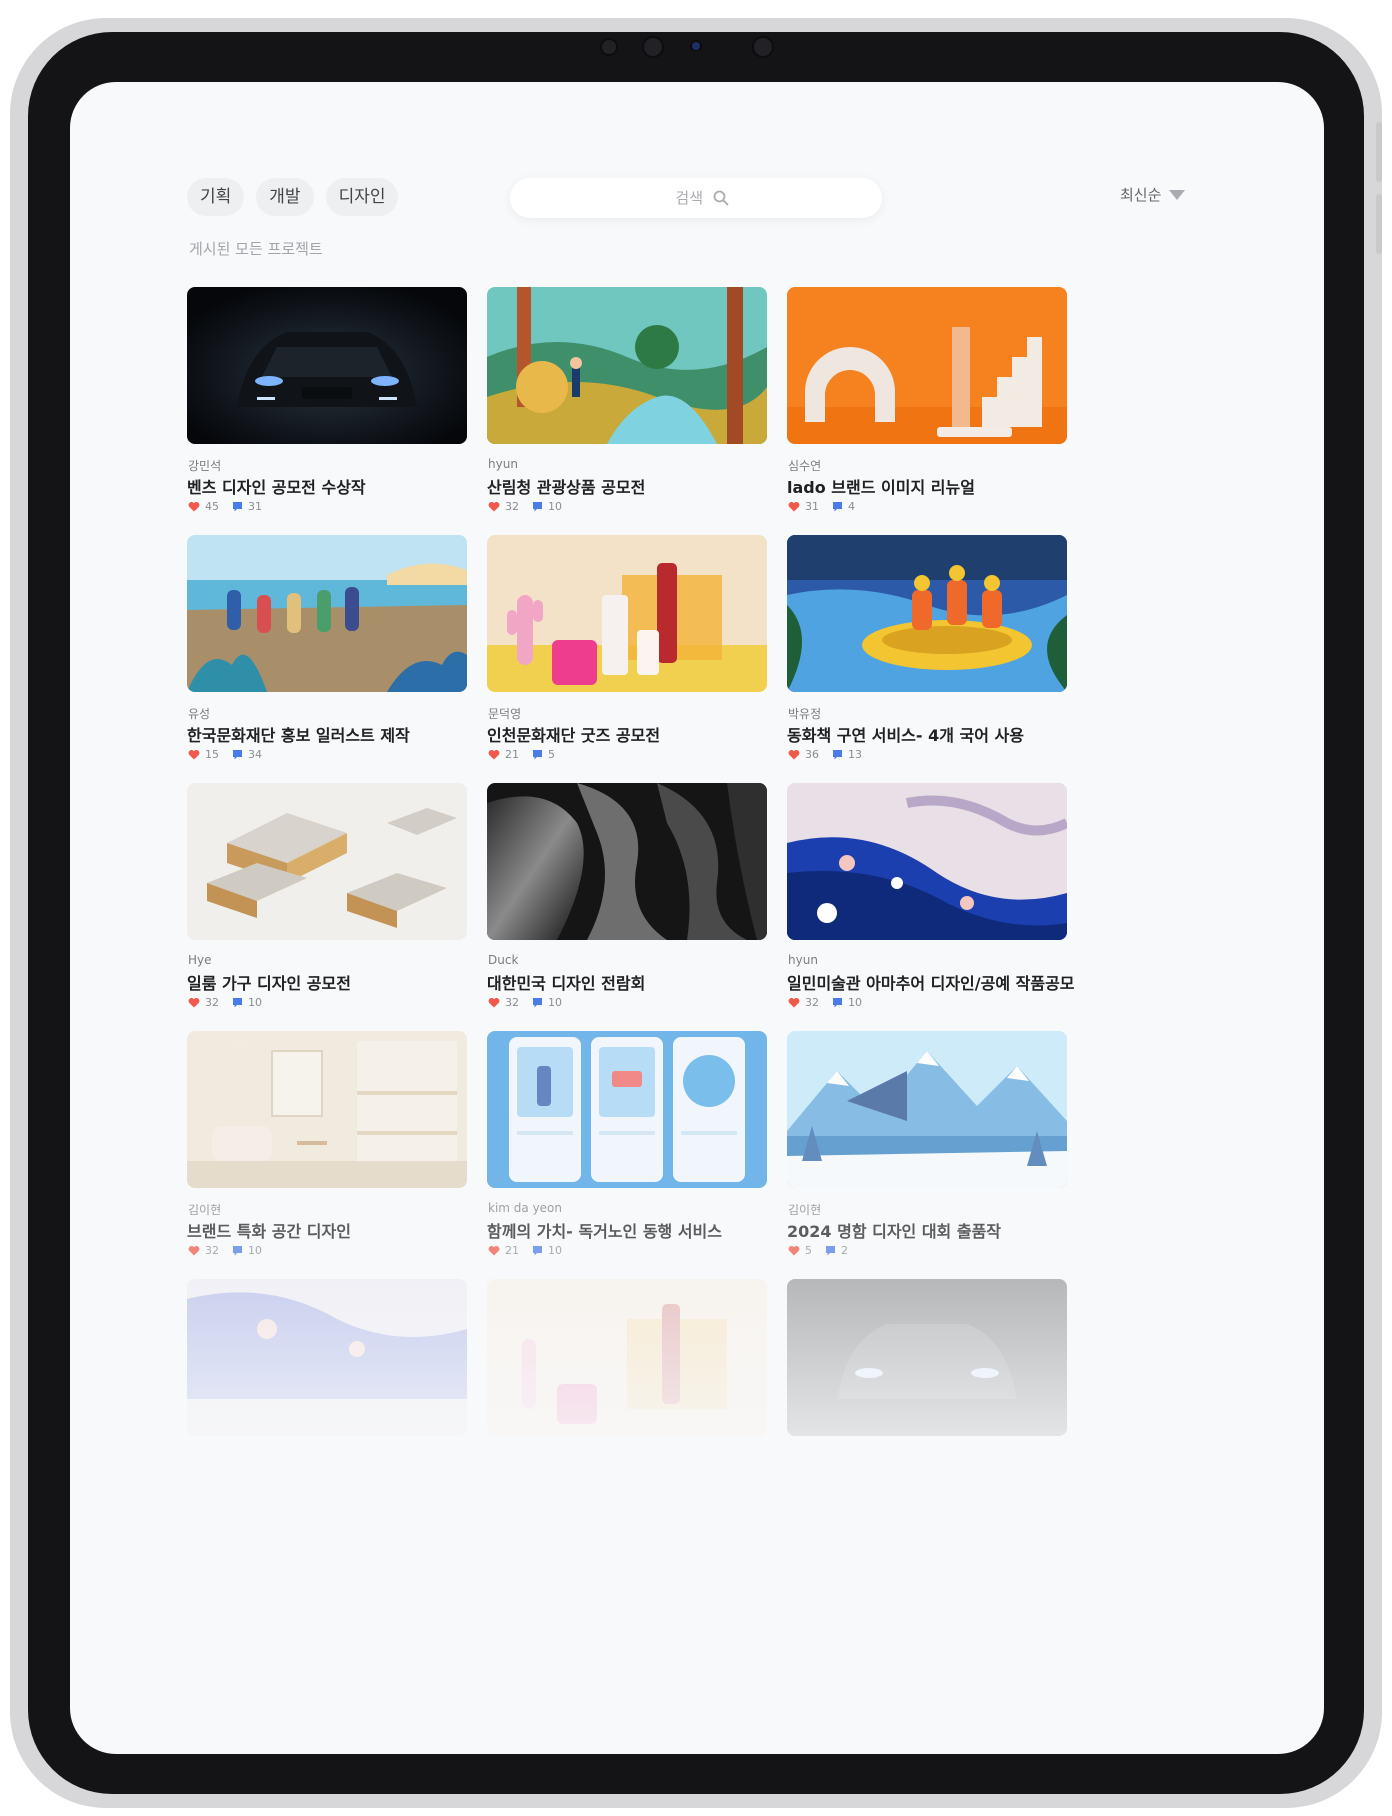 The image size is (1392, 1816). What do you see at coordinates (824, 1250) in the screenshot?
I see `project-stats: 5 2` at bounding box center [824, 1250].